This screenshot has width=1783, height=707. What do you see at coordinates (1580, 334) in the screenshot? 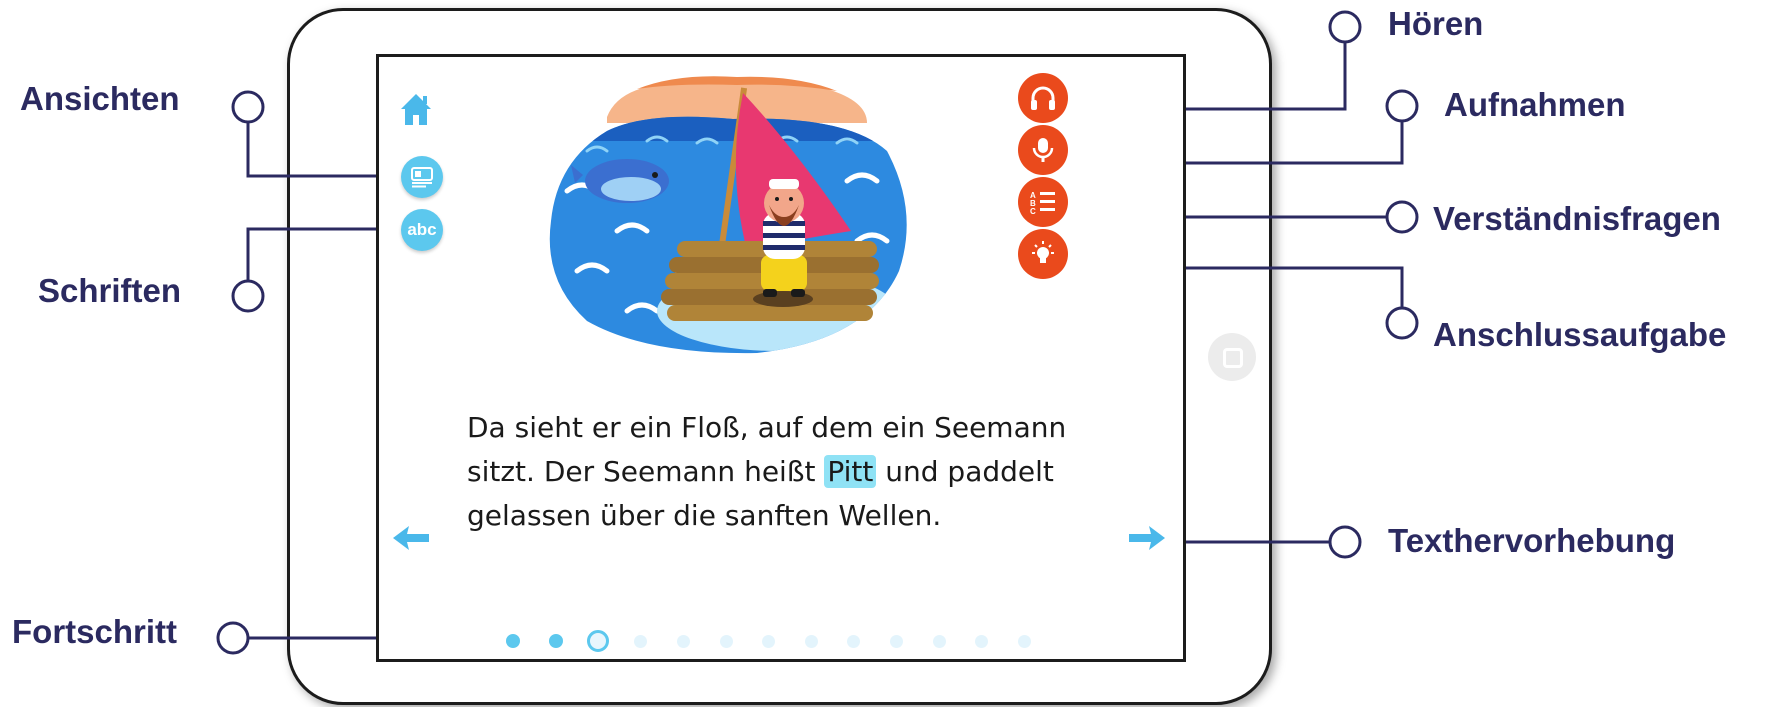
I see `callout-anschlussaufgabe: Anschlussaufgabe` at bounding box center [1580, 334].